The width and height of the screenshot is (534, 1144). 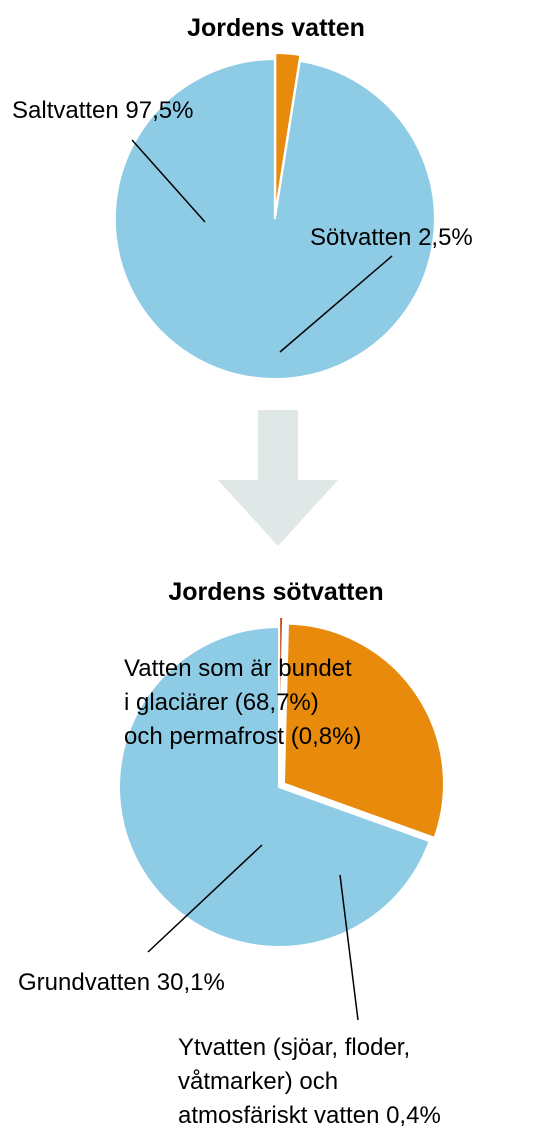 I want to click on chart-2-title: Jordens sötvatten, so click(x=275, y=592).